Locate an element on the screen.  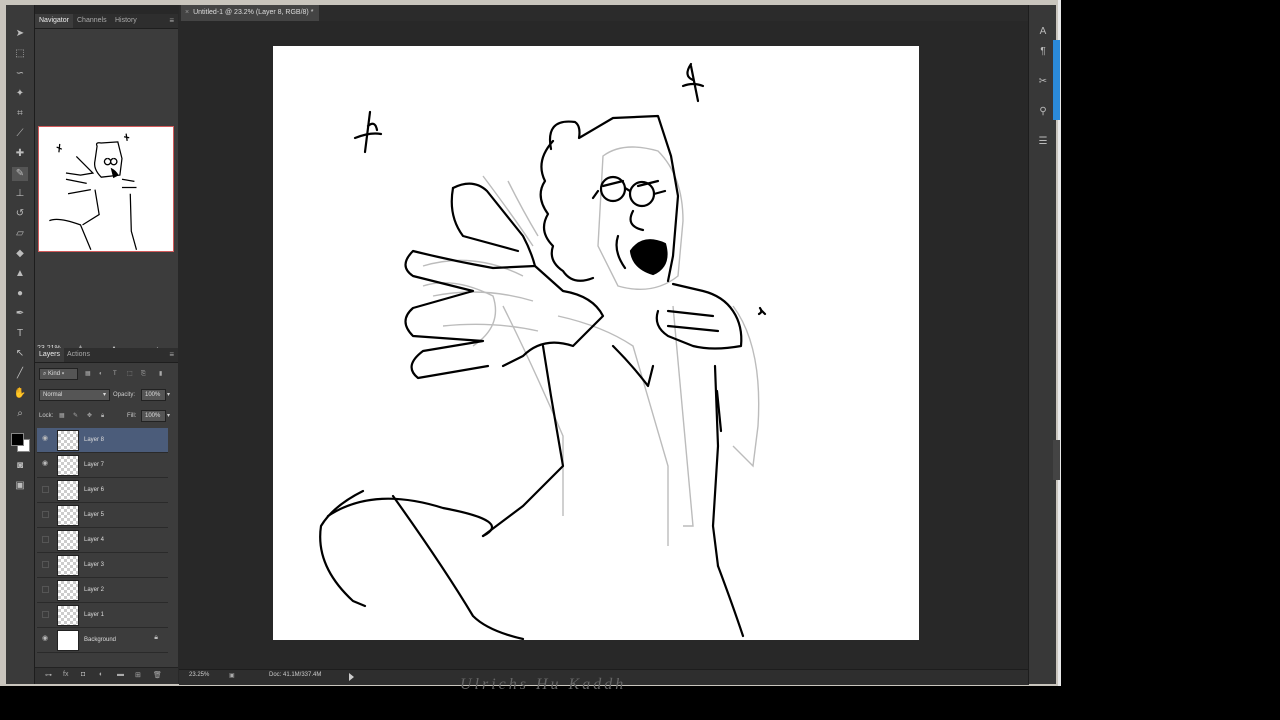
panel-menu-icon: ≡ is located at coordinates (171, 20).